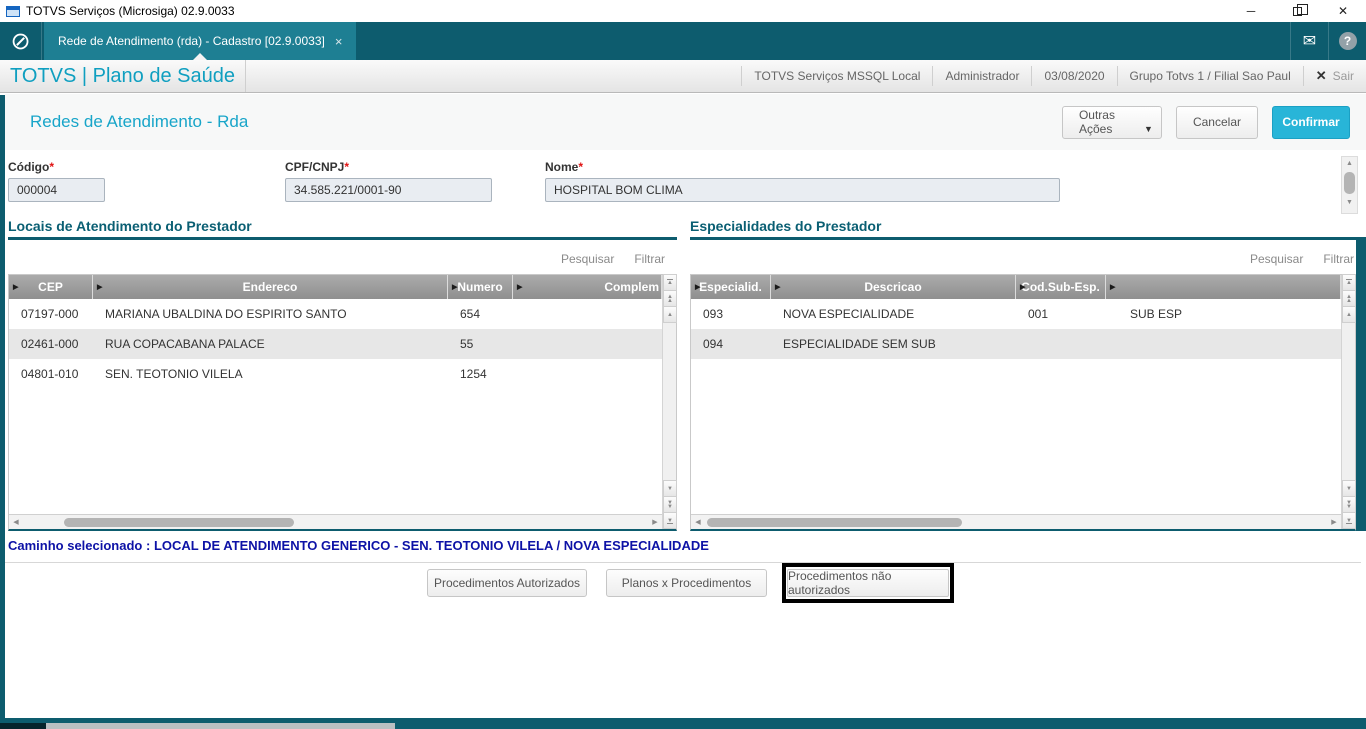 This screenshot has width=1366, height=729. Describe the element at coordinates (226, 314) in the screenshot. I see `cell-endereco: MARIANA UBALDINA DO ESPIRITO SANTO` at that location.